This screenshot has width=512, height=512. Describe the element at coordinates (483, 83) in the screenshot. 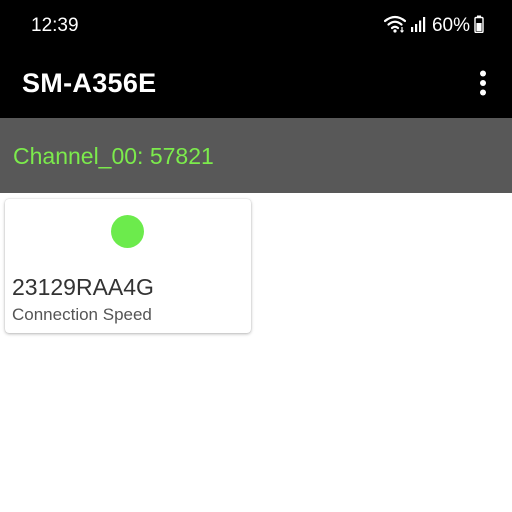

I see `more-vert-icon` at that location.